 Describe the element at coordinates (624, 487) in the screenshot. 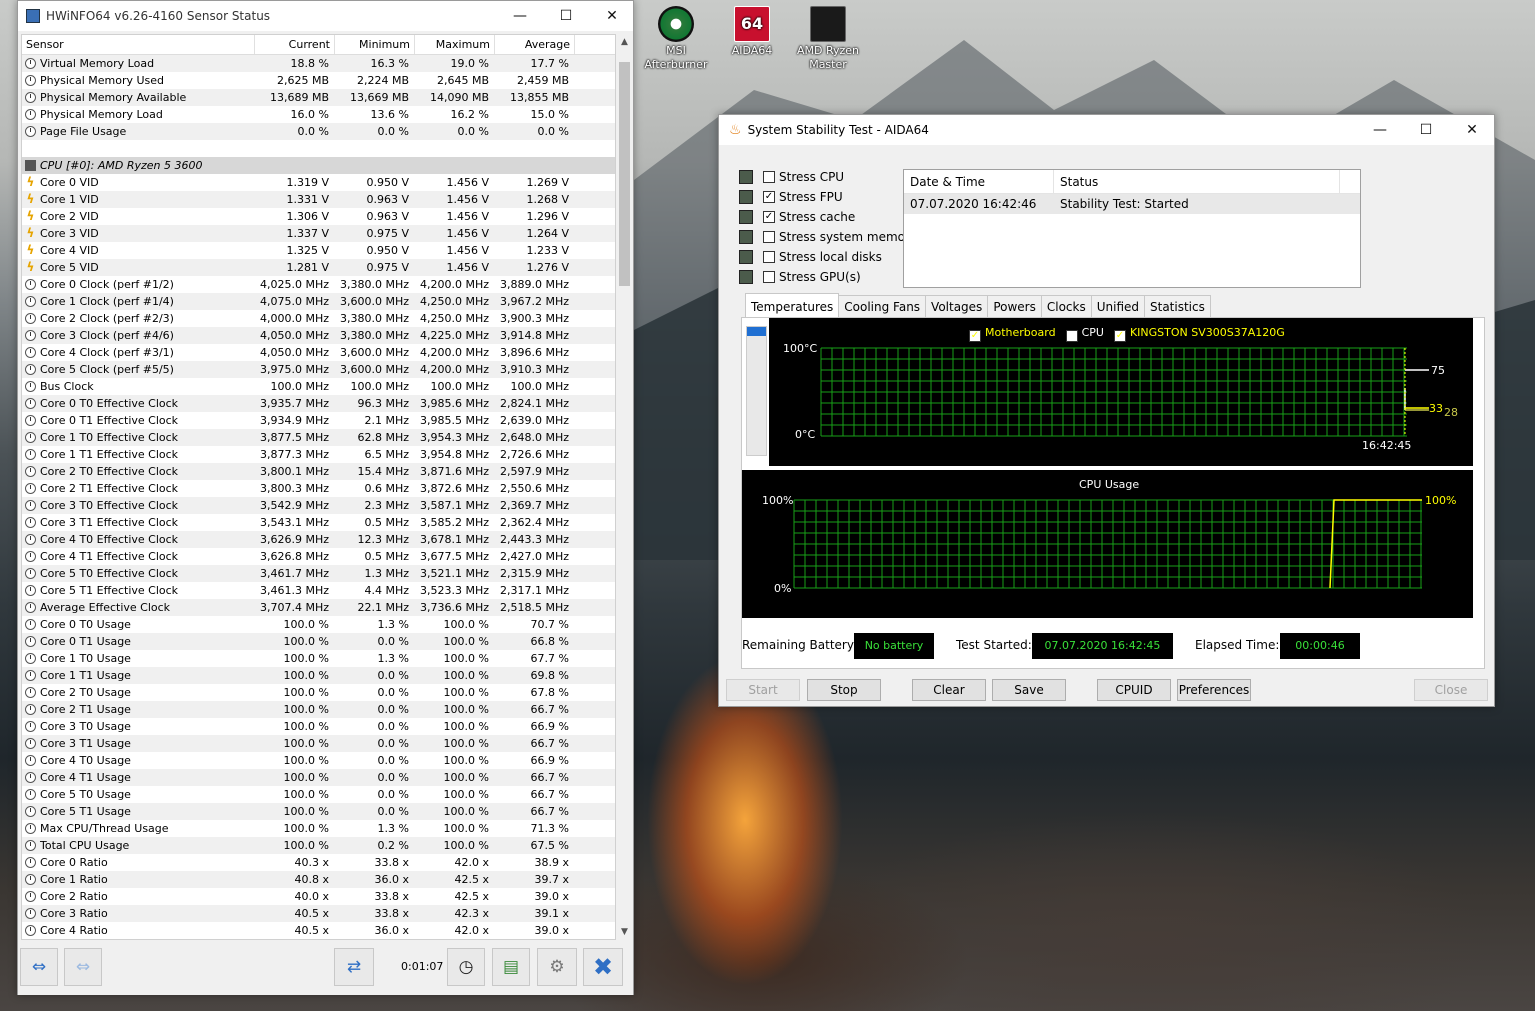

I see `sensor-scrollbar: ▲ ▼` at that location.